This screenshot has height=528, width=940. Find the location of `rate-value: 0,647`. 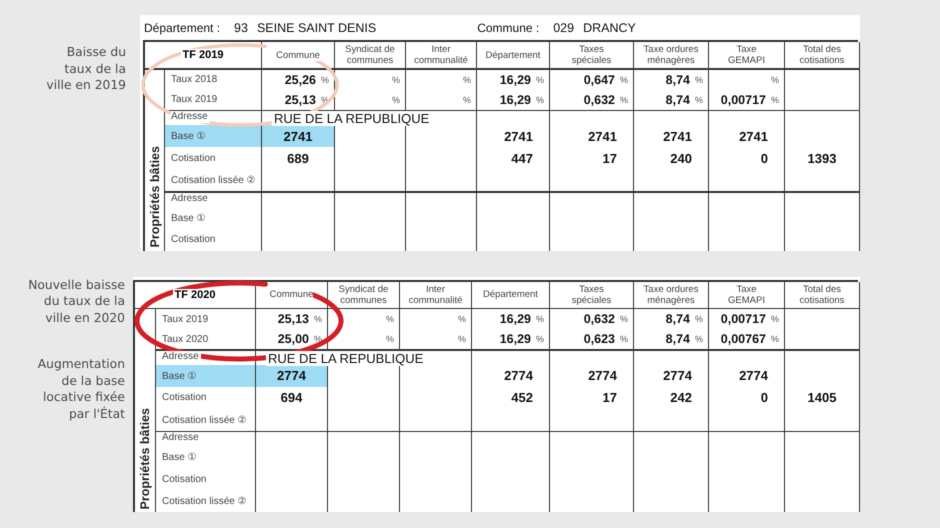

rate-value: 0,647 is located at coordinates (599, 79).